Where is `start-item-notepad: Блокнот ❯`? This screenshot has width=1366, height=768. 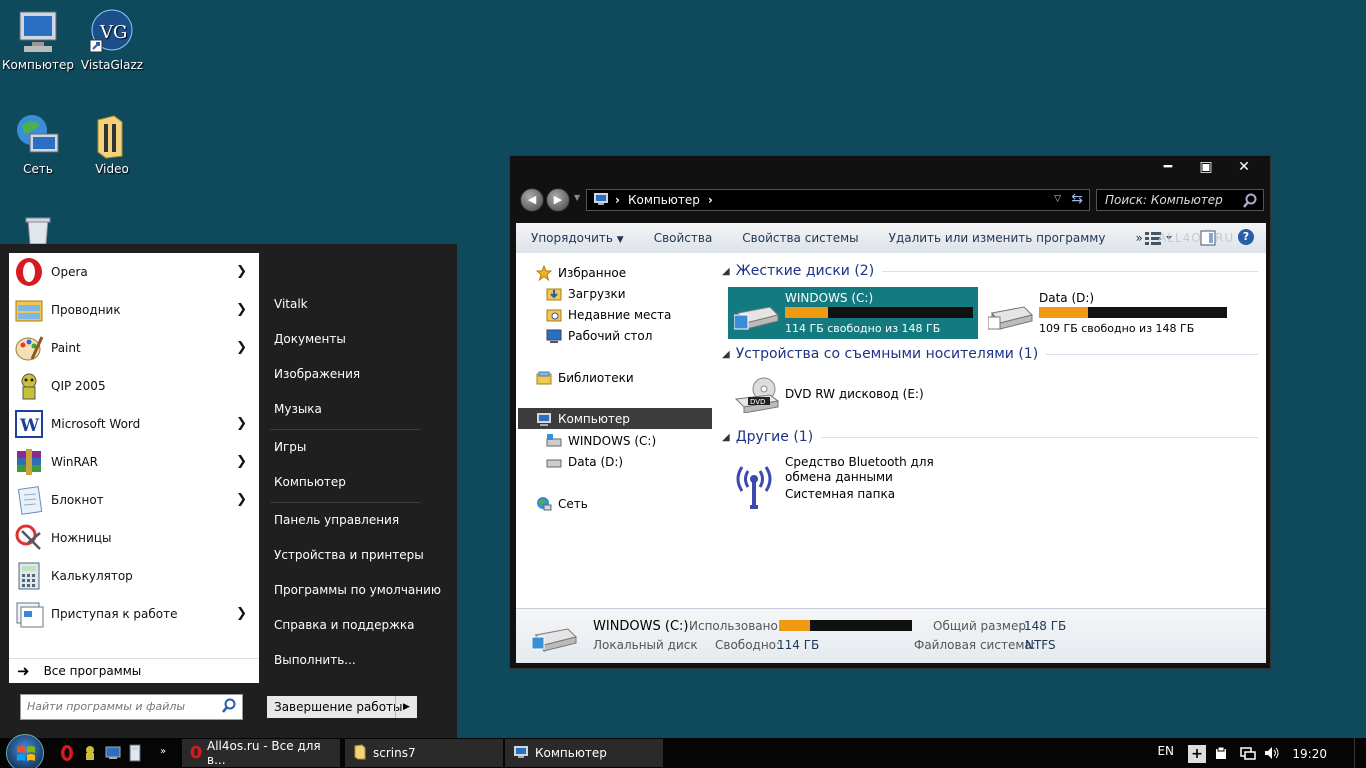
start-item-notepad: Блокнот ❯ is located at coordinates (134, 500).